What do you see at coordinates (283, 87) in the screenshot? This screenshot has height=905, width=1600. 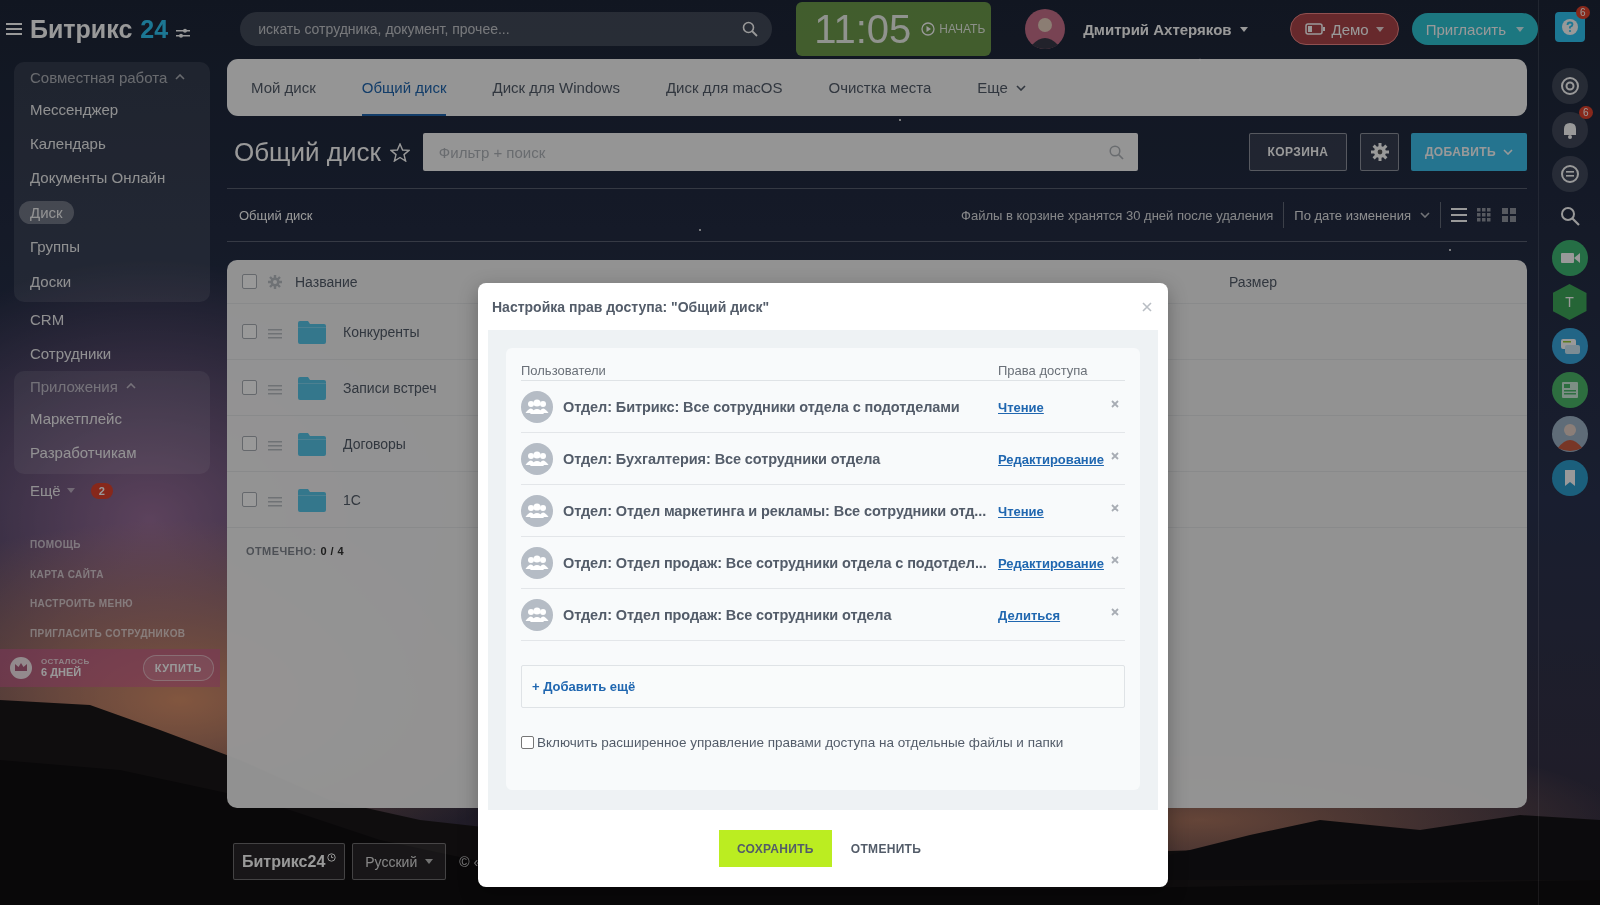 I see `tab: Мой диск` at bounding box center [283, 87].